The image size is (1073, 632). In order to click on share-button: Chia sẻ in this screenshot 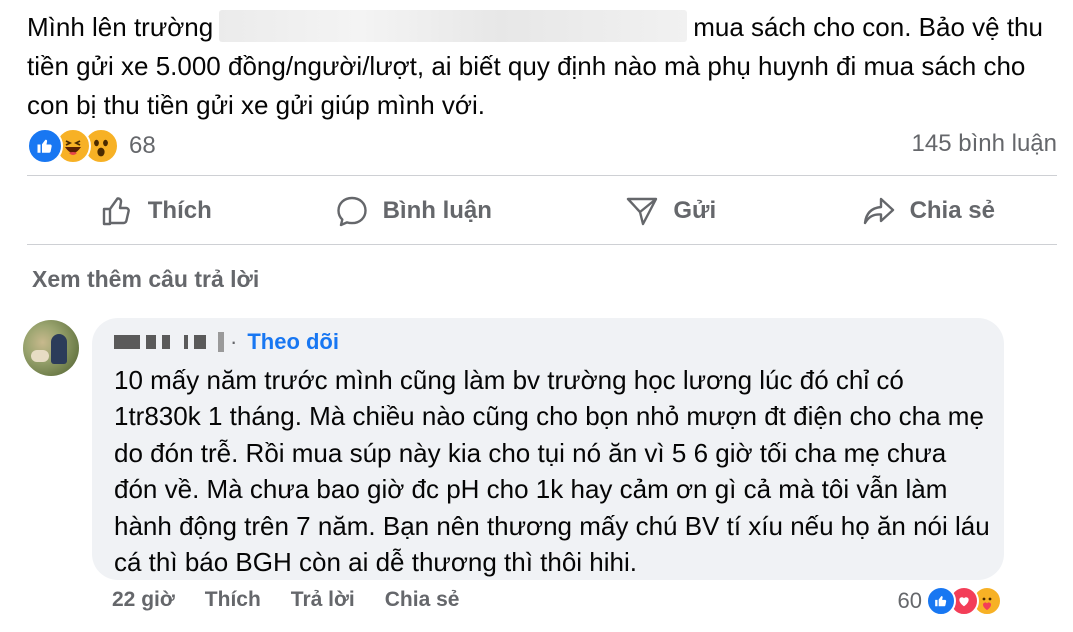, I will do `click(929, 211)`.